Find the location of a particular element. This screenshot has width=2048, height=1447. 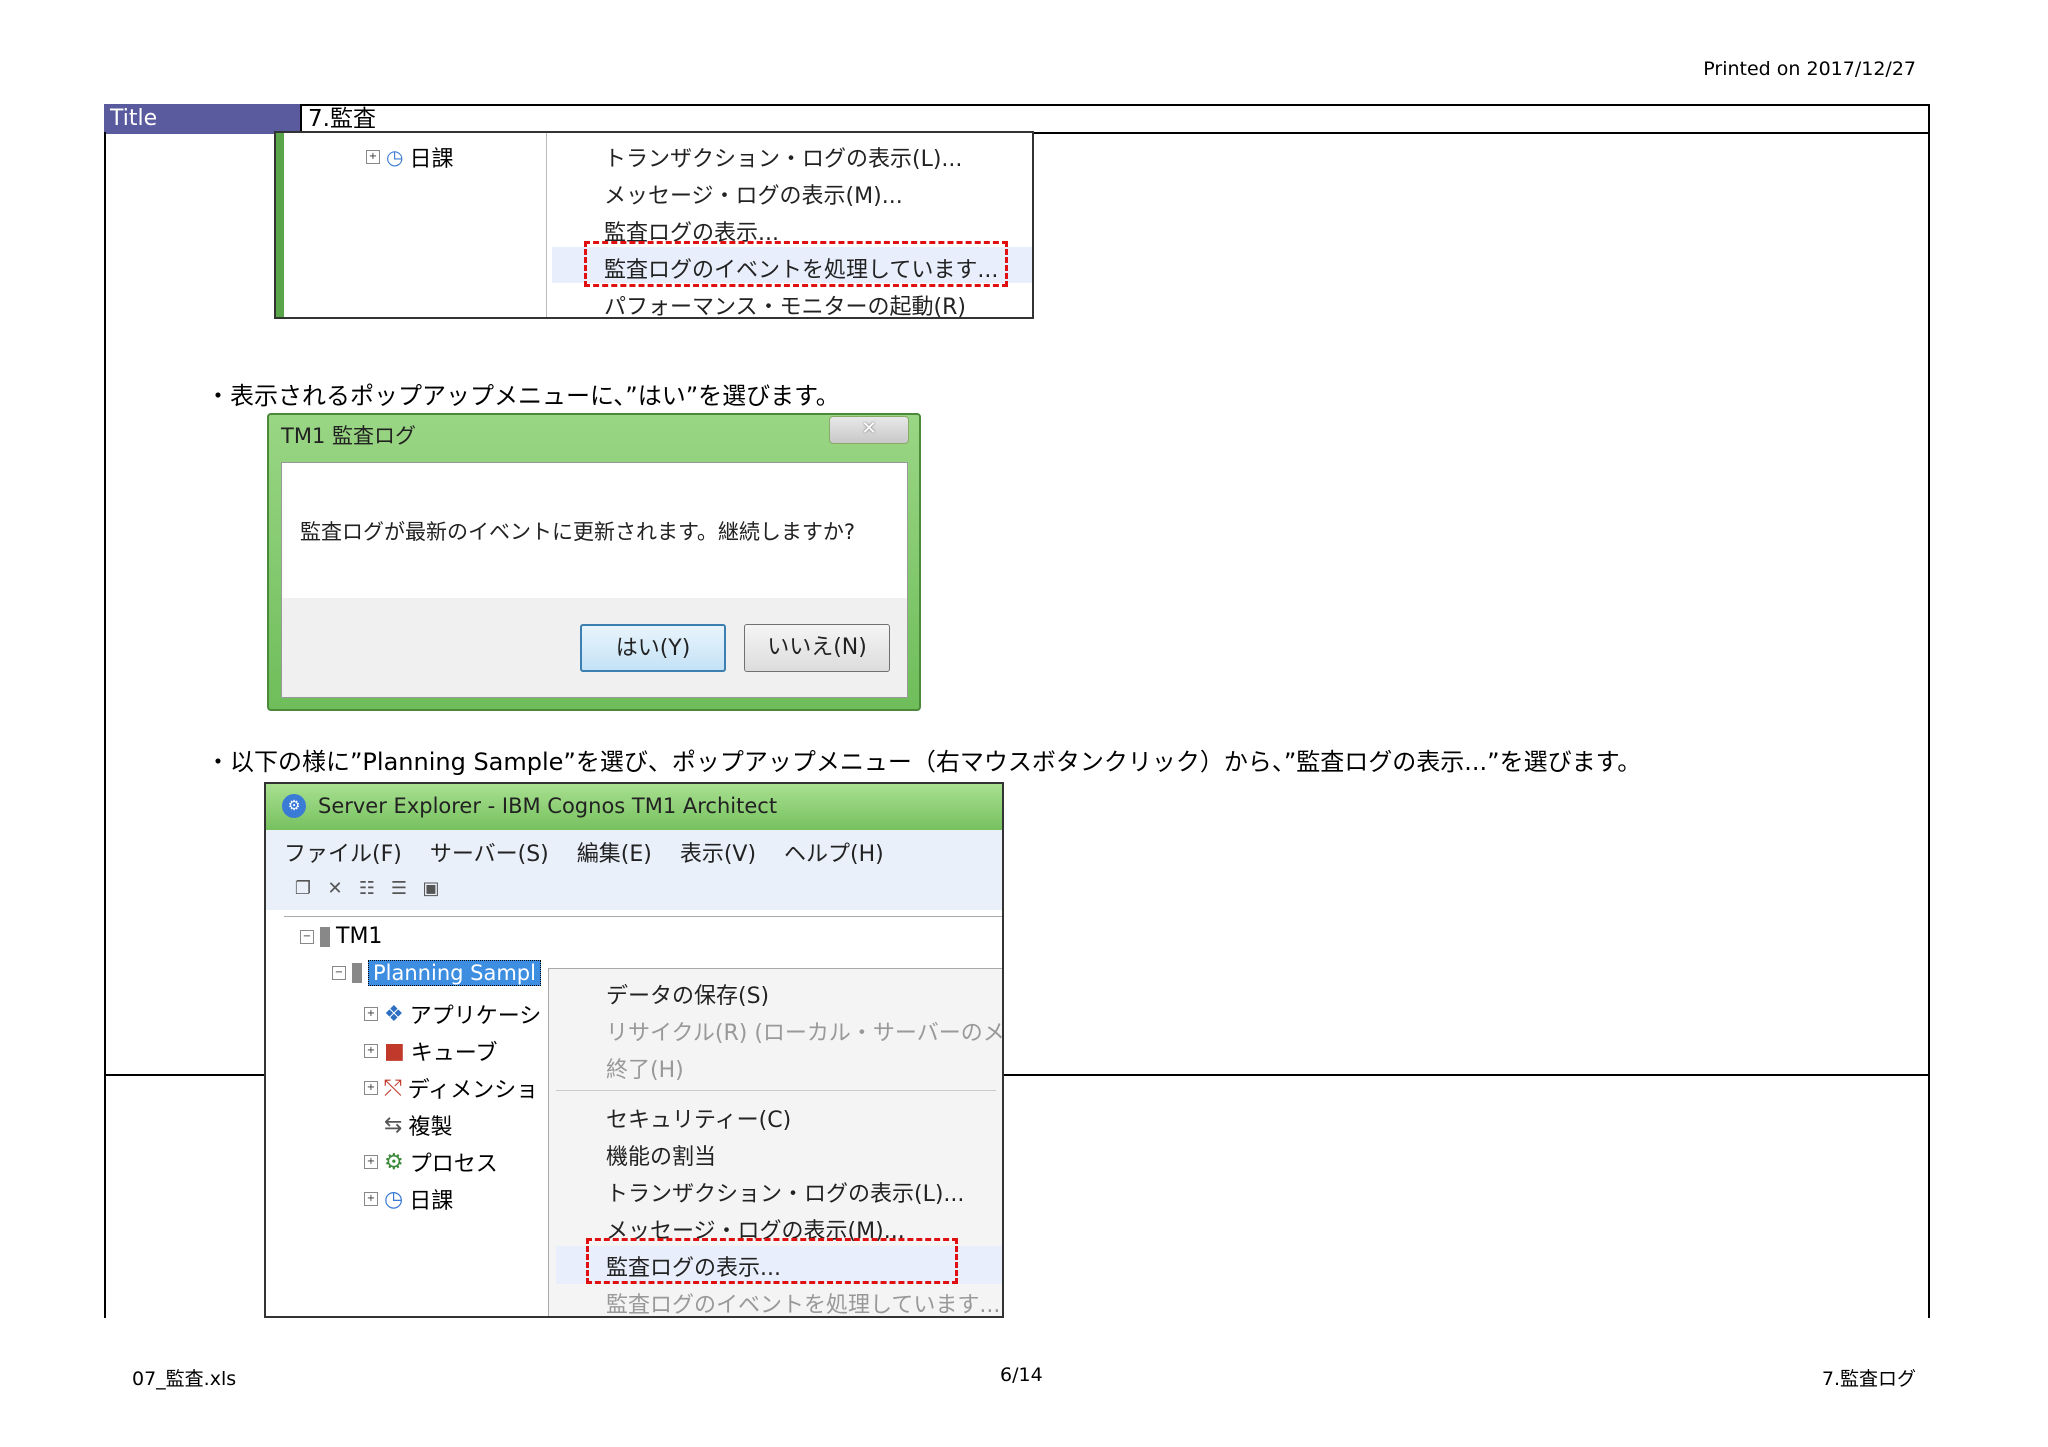

expand-icon: + is located at coordinates (373, 157).